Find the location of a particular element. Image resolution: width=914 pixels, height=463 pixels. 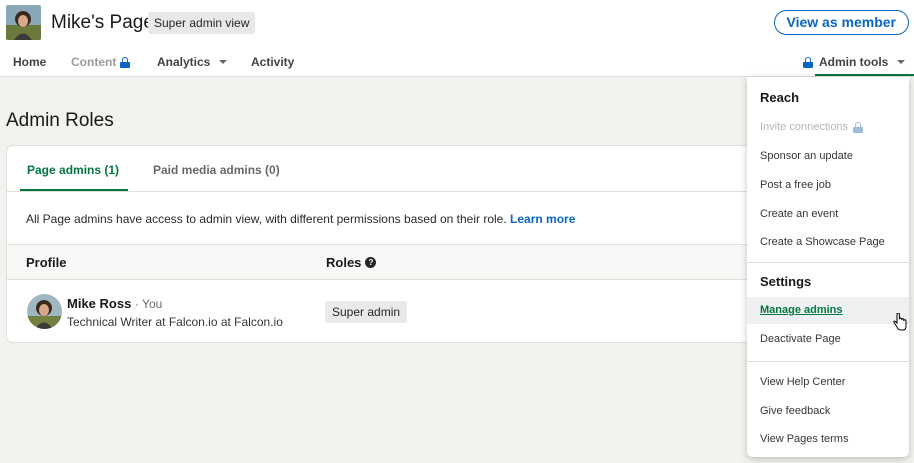

invite-connections-label: Invite connections is located at coordinates (804, 127).